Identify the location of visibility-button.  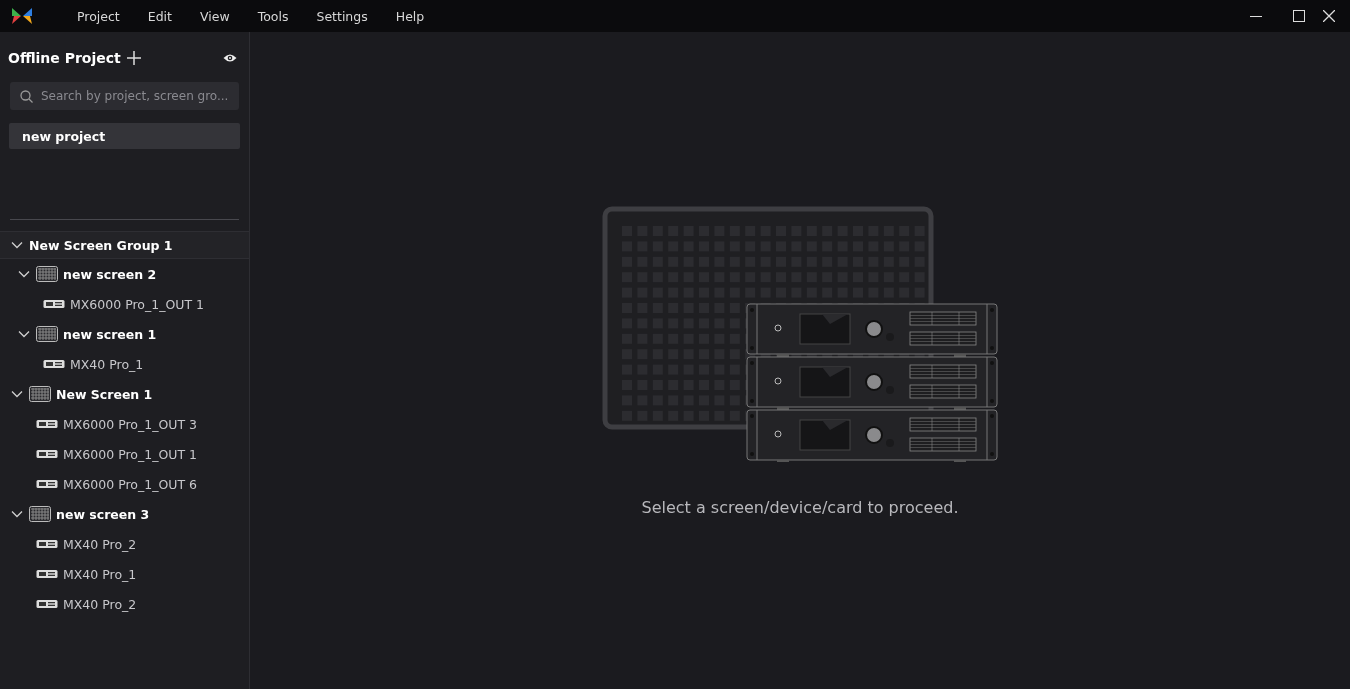
(230, 58).